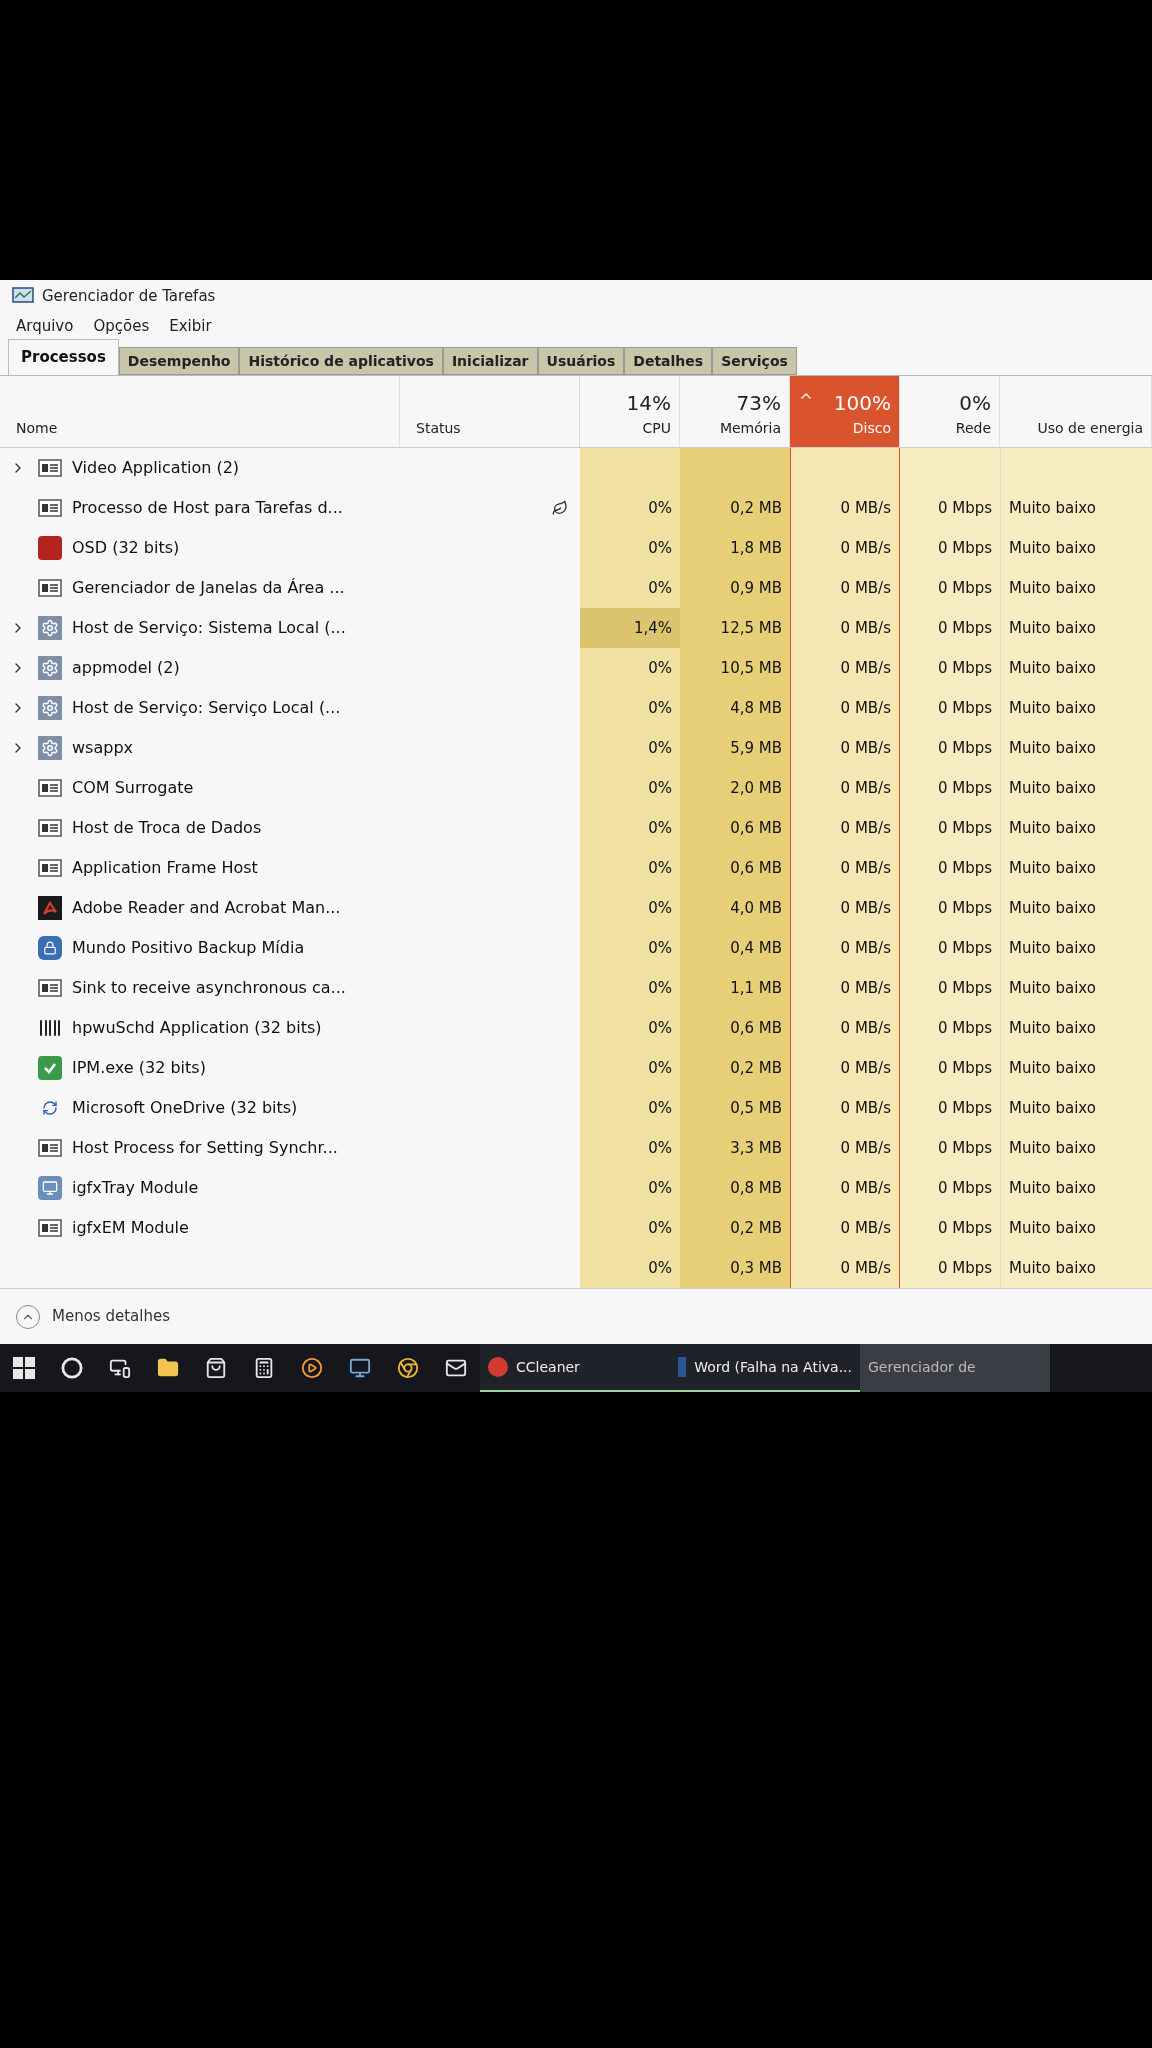  What do you see at coordinates (102, 748) in the screenshot?
I see `process-name: wsappx` at bounding box center [102, 748].